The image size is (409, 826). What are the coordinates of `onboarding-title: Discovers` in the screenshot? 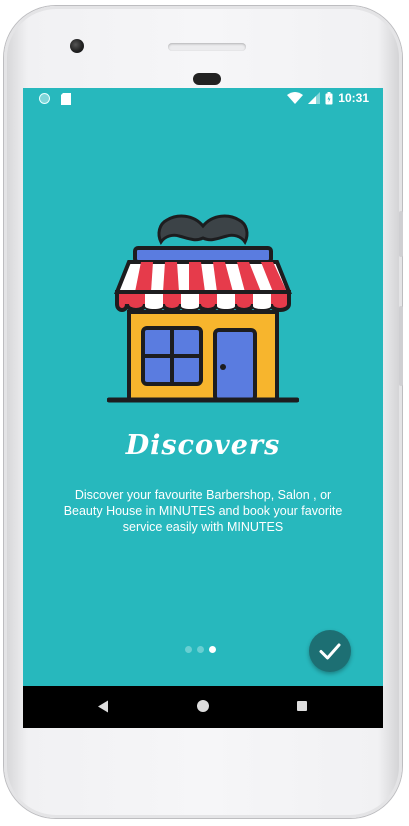 It's located at (203, 445).